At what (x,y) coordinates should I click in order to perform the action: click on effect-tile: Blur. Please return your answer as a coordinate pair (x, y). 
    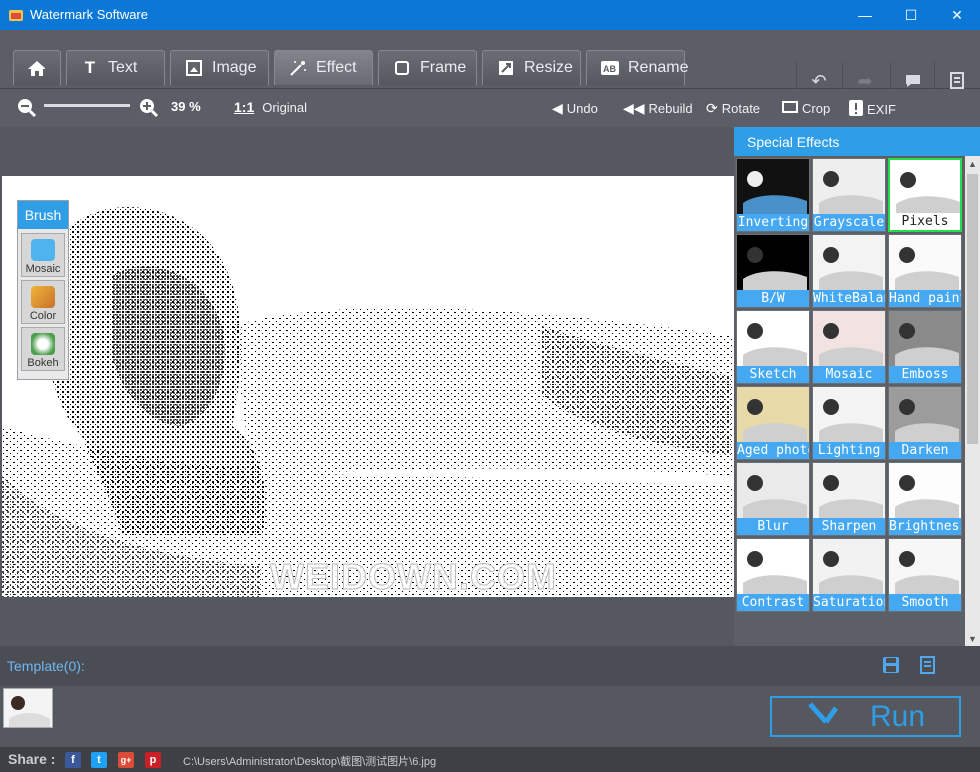
    Looking at the image, I should click on (773, 499).